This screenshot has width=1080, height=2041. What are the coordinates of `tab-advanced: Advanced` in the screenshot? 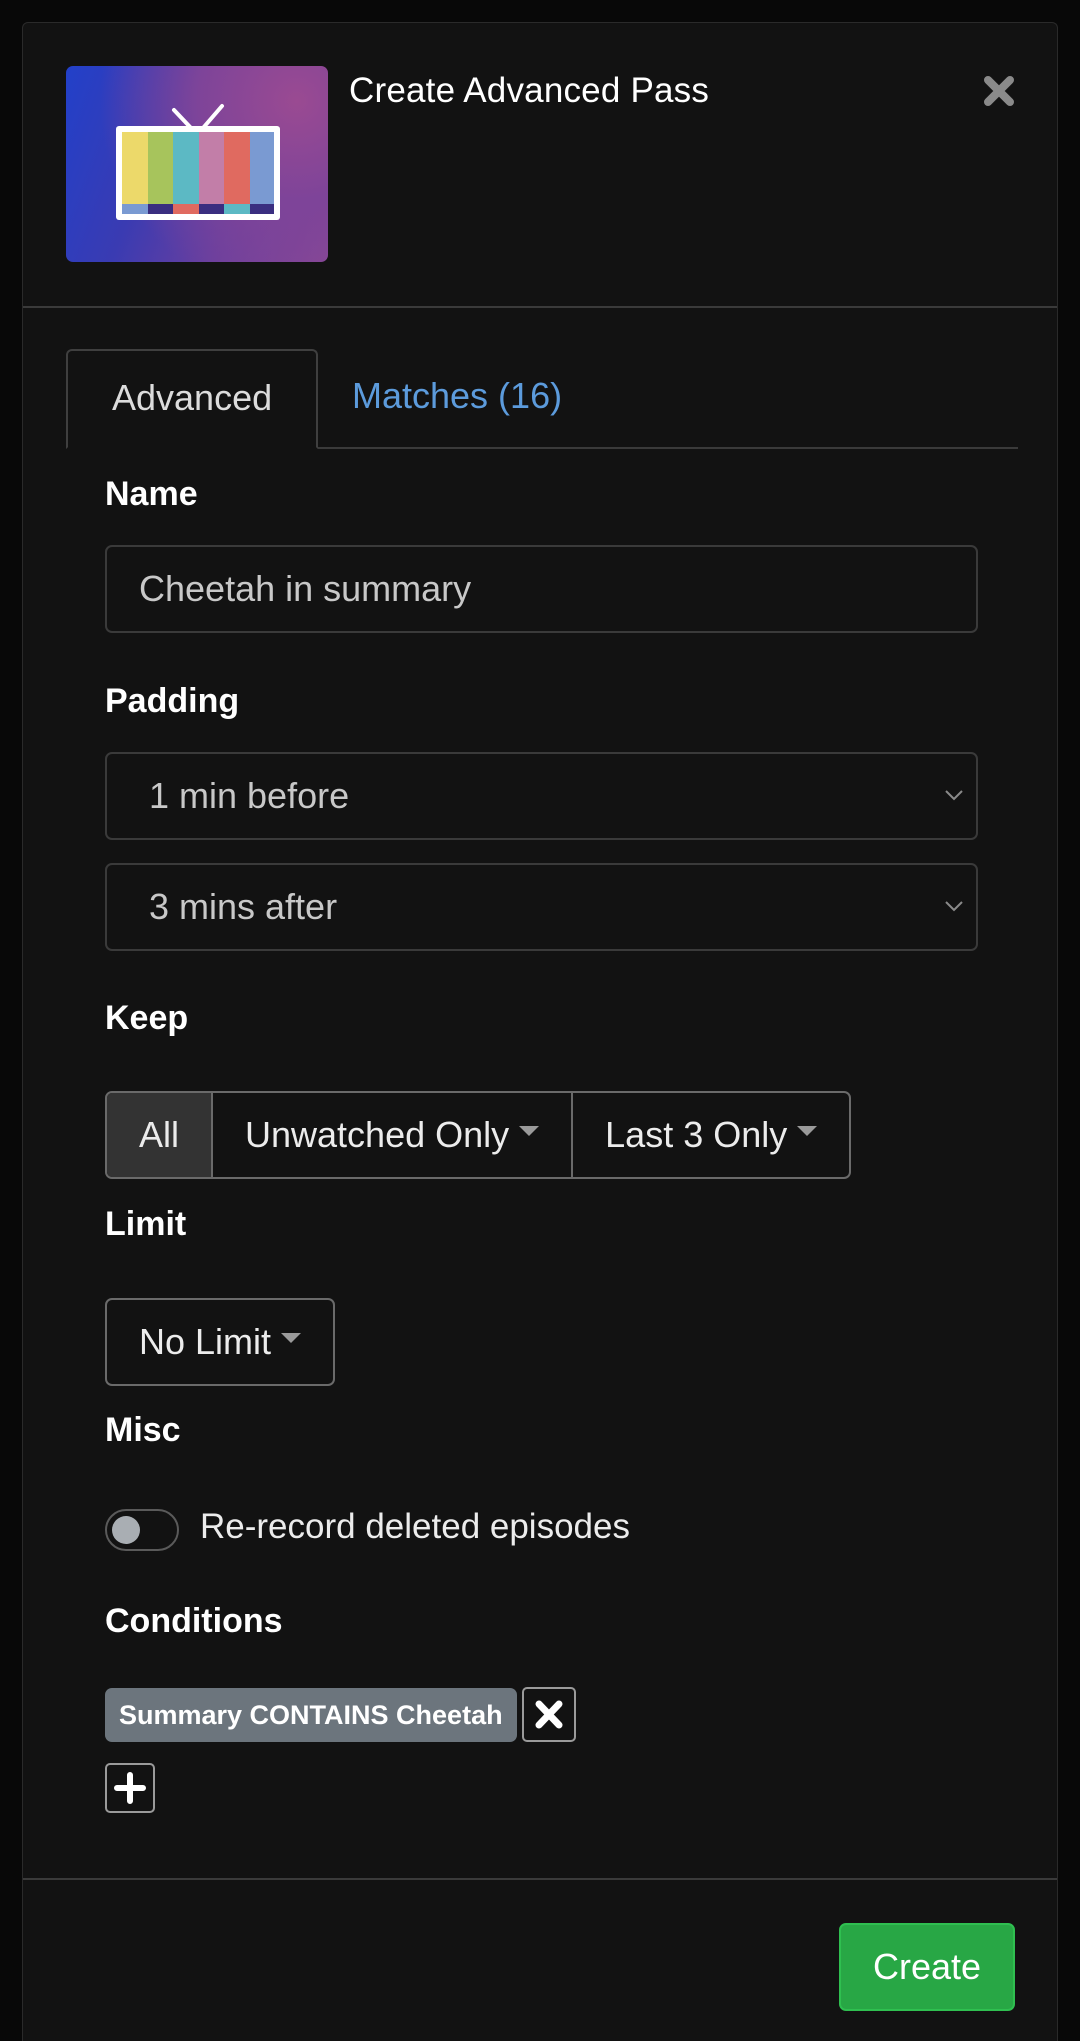 It's located at (192, 399).